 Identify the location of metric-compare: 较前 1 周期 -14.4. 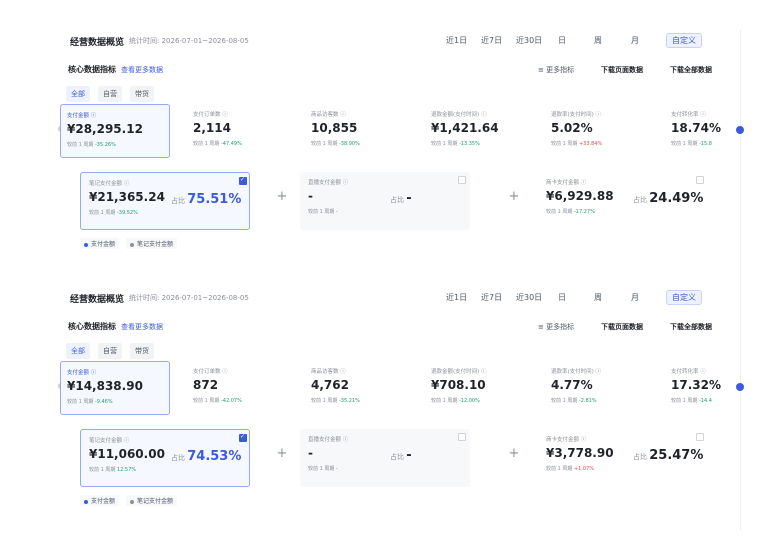
(691, 401).